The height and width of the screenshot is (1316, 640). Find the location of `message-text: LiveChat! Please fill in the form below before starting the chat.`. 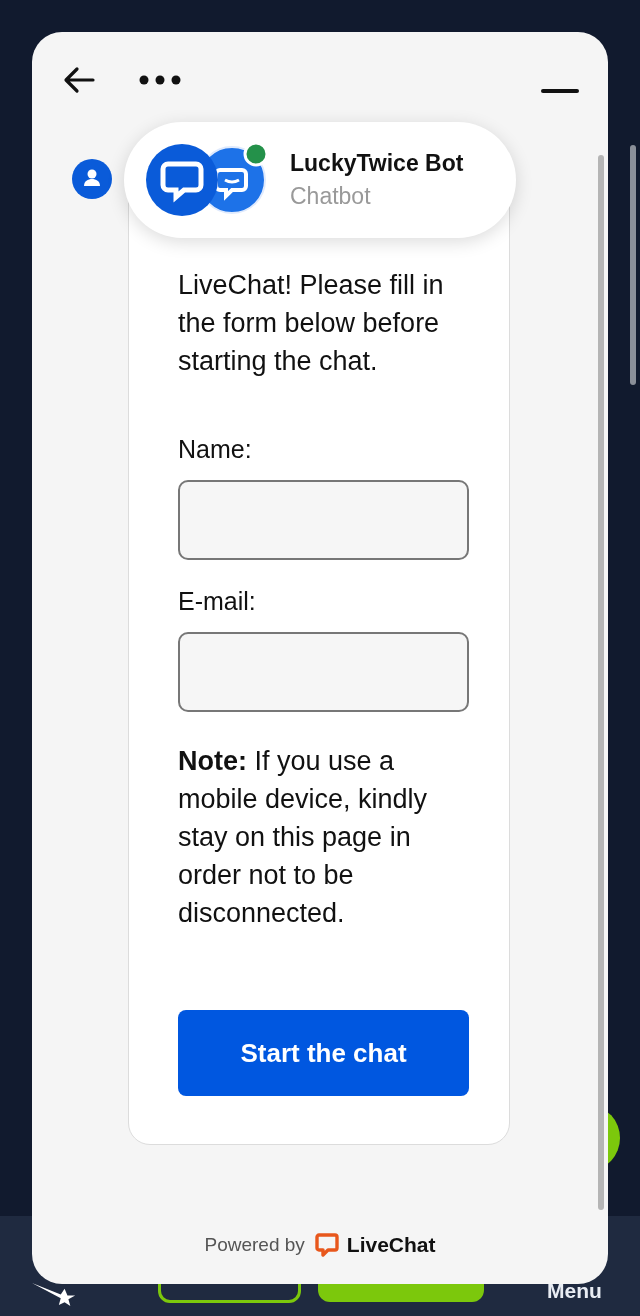

message-text: LiveChat! Please fill in the form below before starting the chat. is located at coordinates (311, 323).